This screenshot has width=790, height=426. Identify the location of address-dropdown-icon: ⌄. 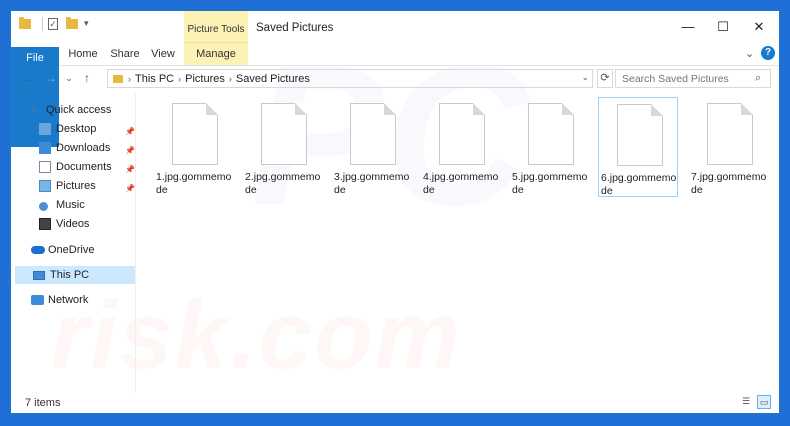
(585, 77).